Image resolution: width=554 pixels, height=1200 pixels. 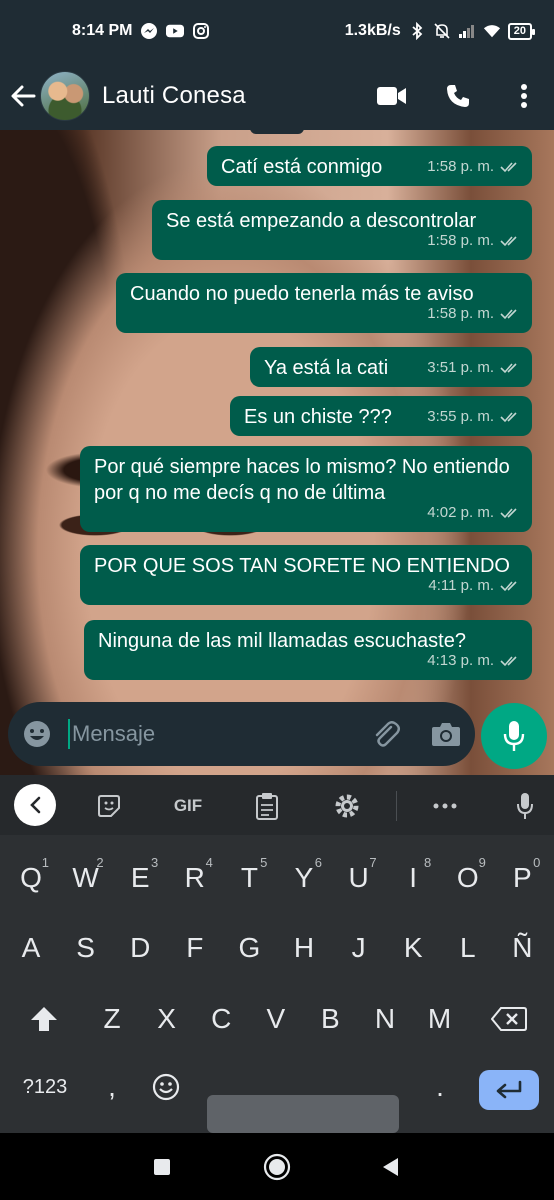 What do you see at coordinates (525, 806) in the screenshot?
I see `voice-typing-button` at bounding box center [525, 806].